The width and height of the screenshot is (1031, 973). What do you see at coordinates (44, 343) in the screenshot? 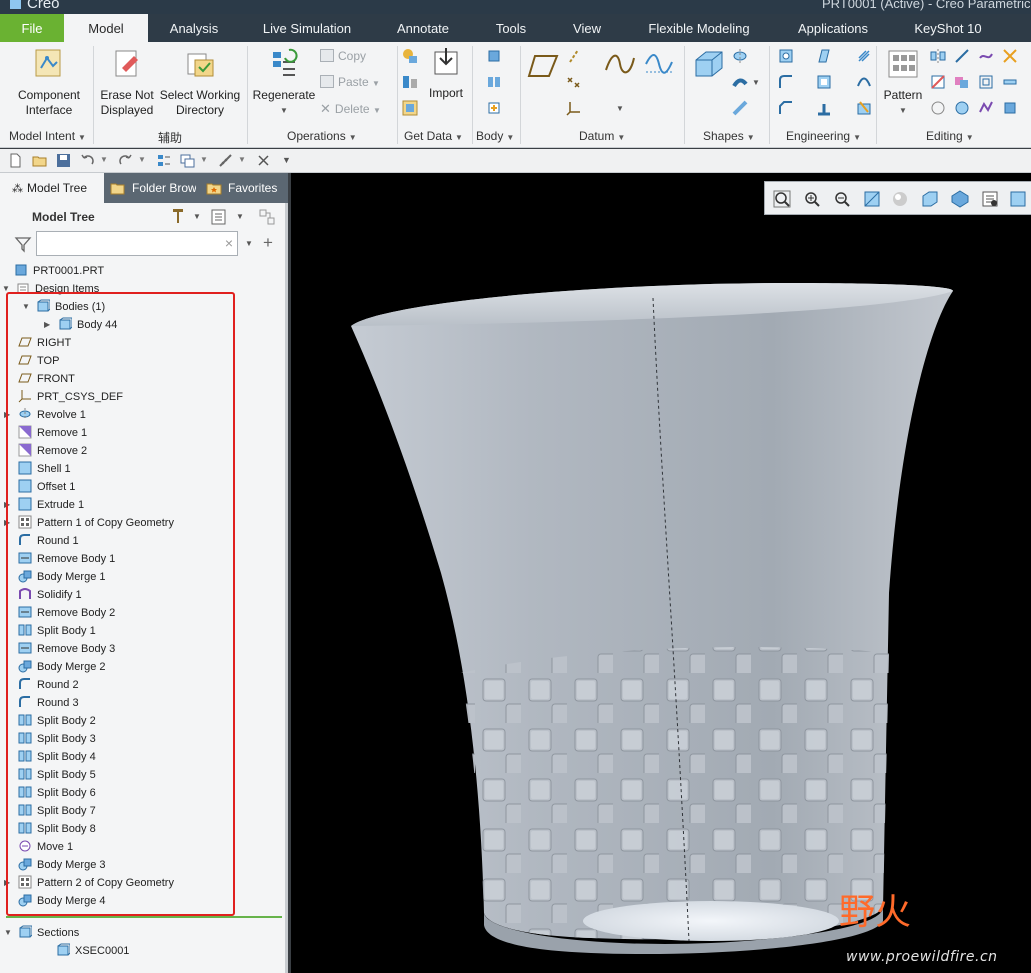
I see `tree-feature-right: RIGHT` at bounding box center [44, 343].